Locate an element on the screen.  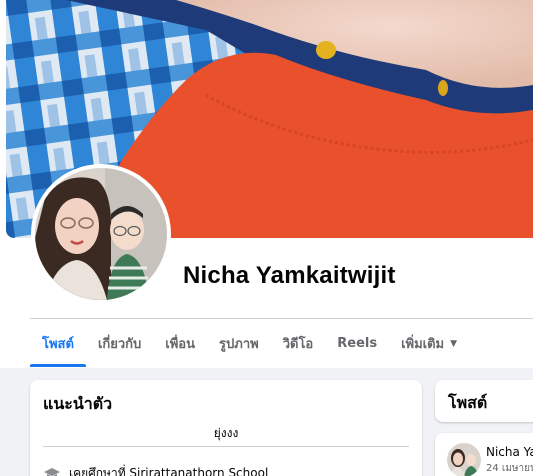
intro-divider is located at coordinates (226, 446).